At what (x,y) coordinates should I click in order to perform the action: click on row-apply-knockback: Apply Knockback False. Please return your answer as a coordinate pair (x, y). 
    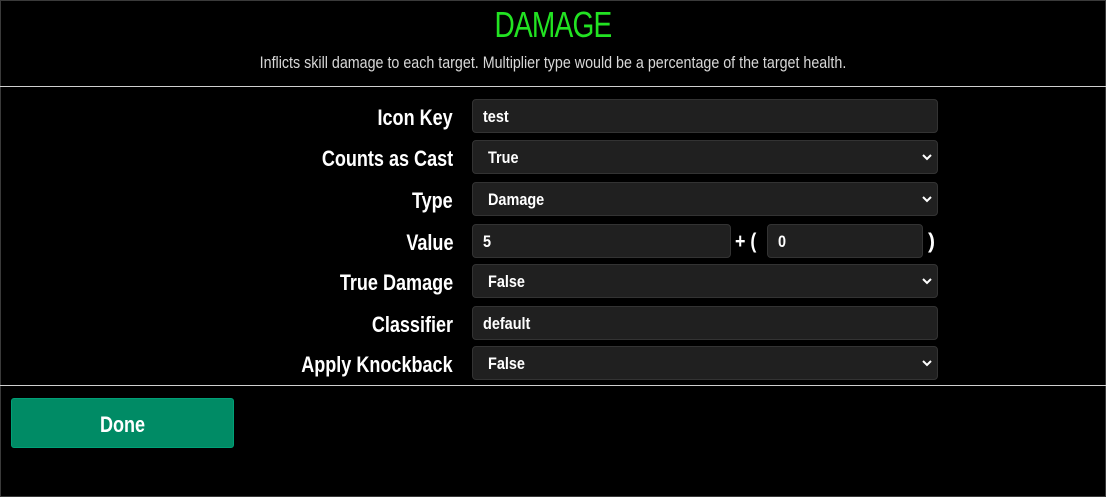
    Looking at the image, I should click on (553, 364).